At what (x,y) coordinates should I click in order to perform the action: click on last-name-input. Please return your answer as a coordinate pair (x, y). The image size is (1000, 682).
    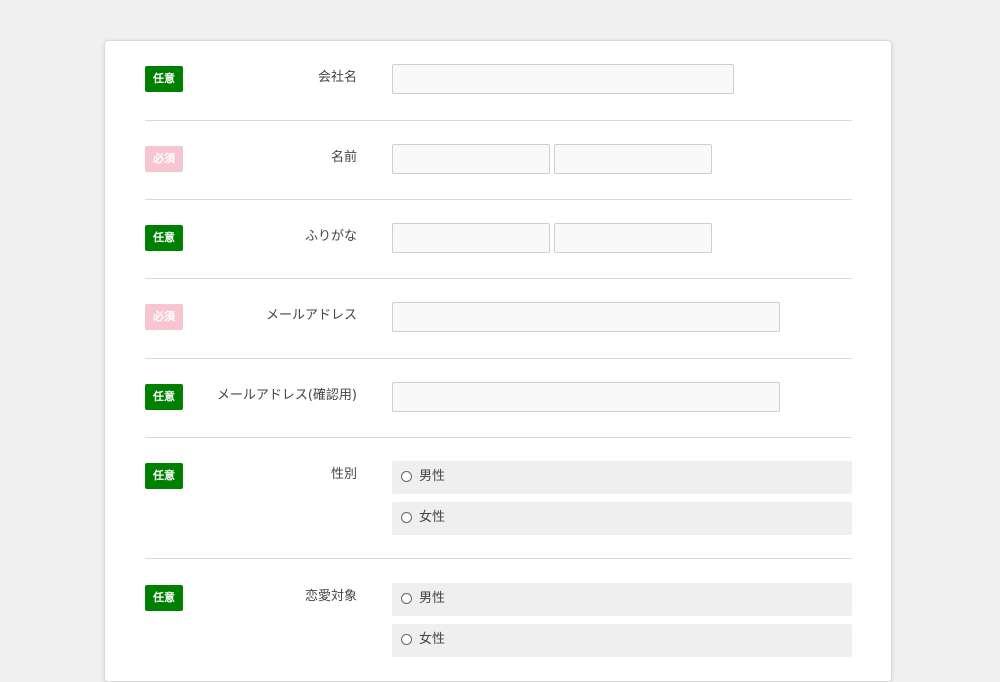
    Looking at the image, I should click on (471, 159).